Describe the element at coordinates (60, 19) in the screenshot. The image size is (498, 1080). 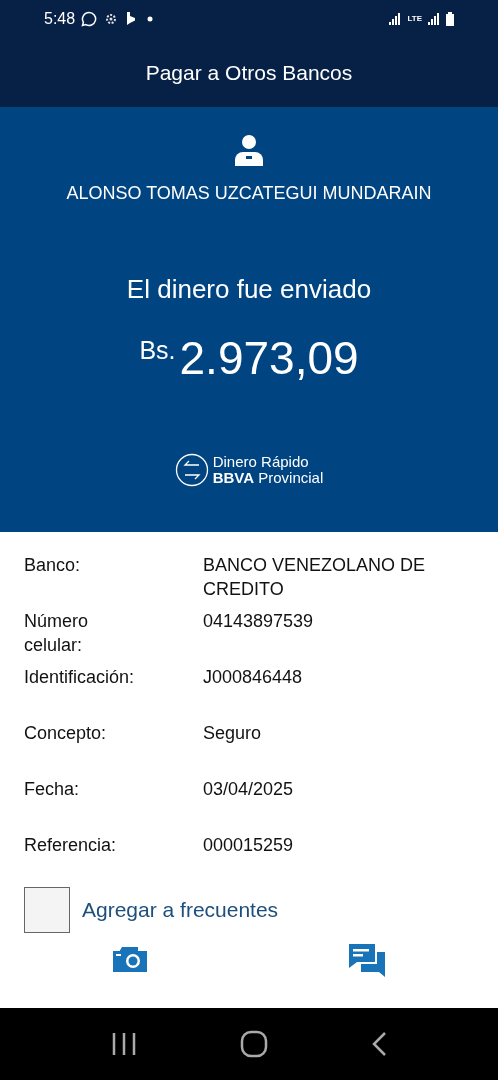
I see `status-time: 5:48` at that location.